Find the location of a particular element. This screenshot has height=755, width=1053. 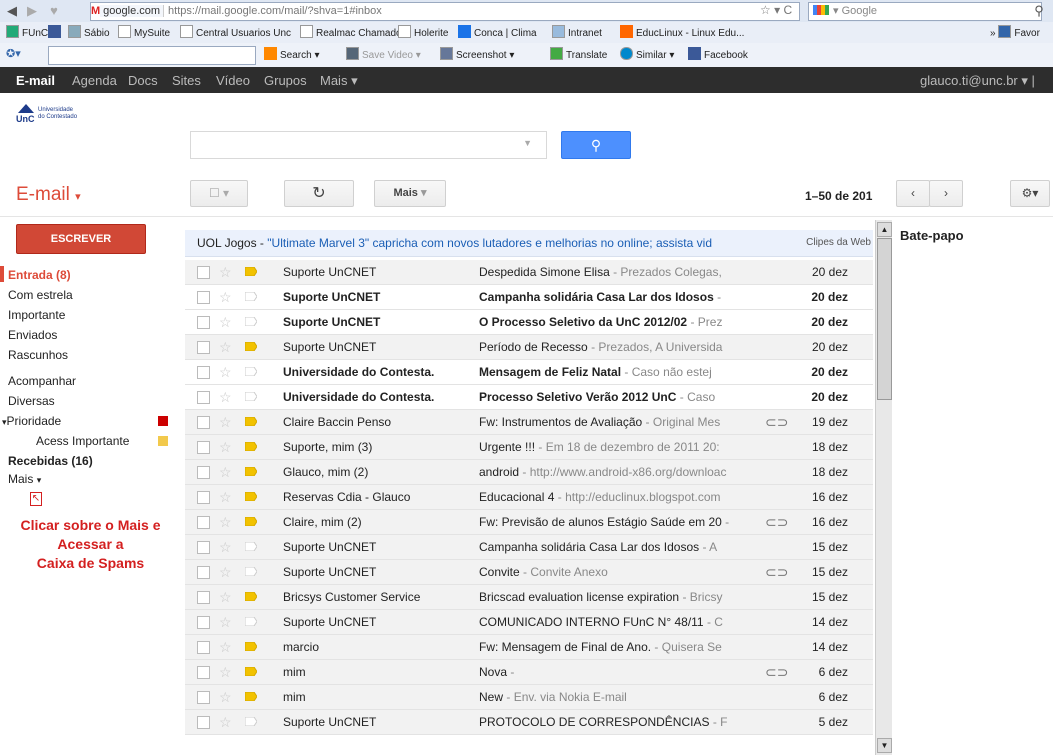

scroll-thumb is located at coordinates (884, 319).